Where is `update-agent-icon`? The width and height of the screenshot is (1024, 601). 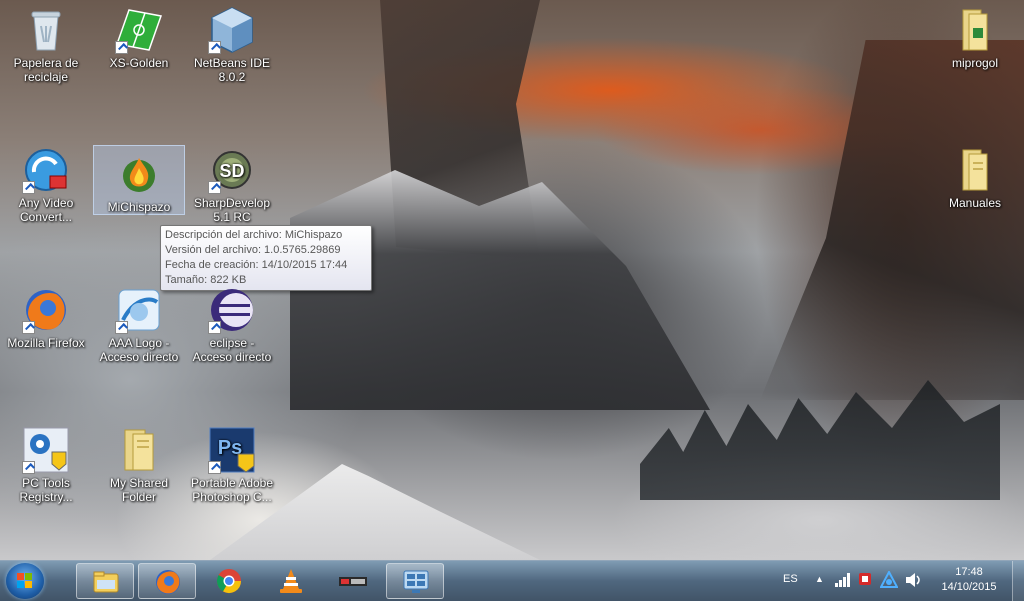
update-agent-icon is located at coordinates (889, 579).